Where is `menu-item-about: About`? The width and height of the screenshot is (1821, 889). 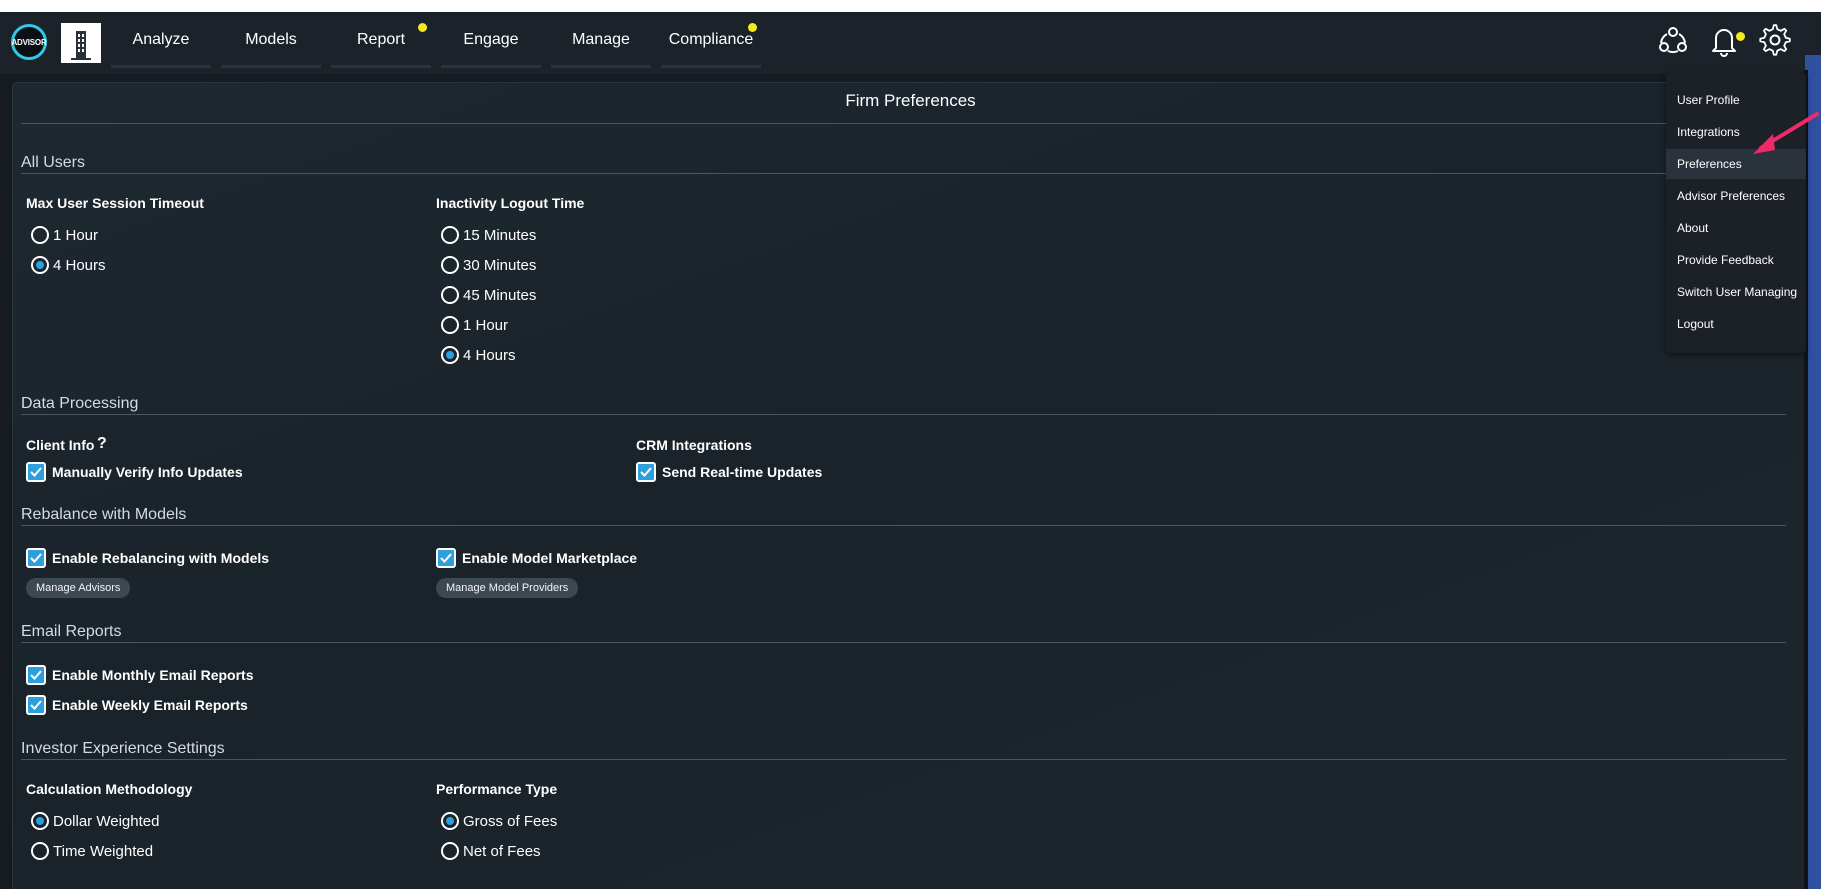 menu-item-about: About is located at coordinates (1736, 228).